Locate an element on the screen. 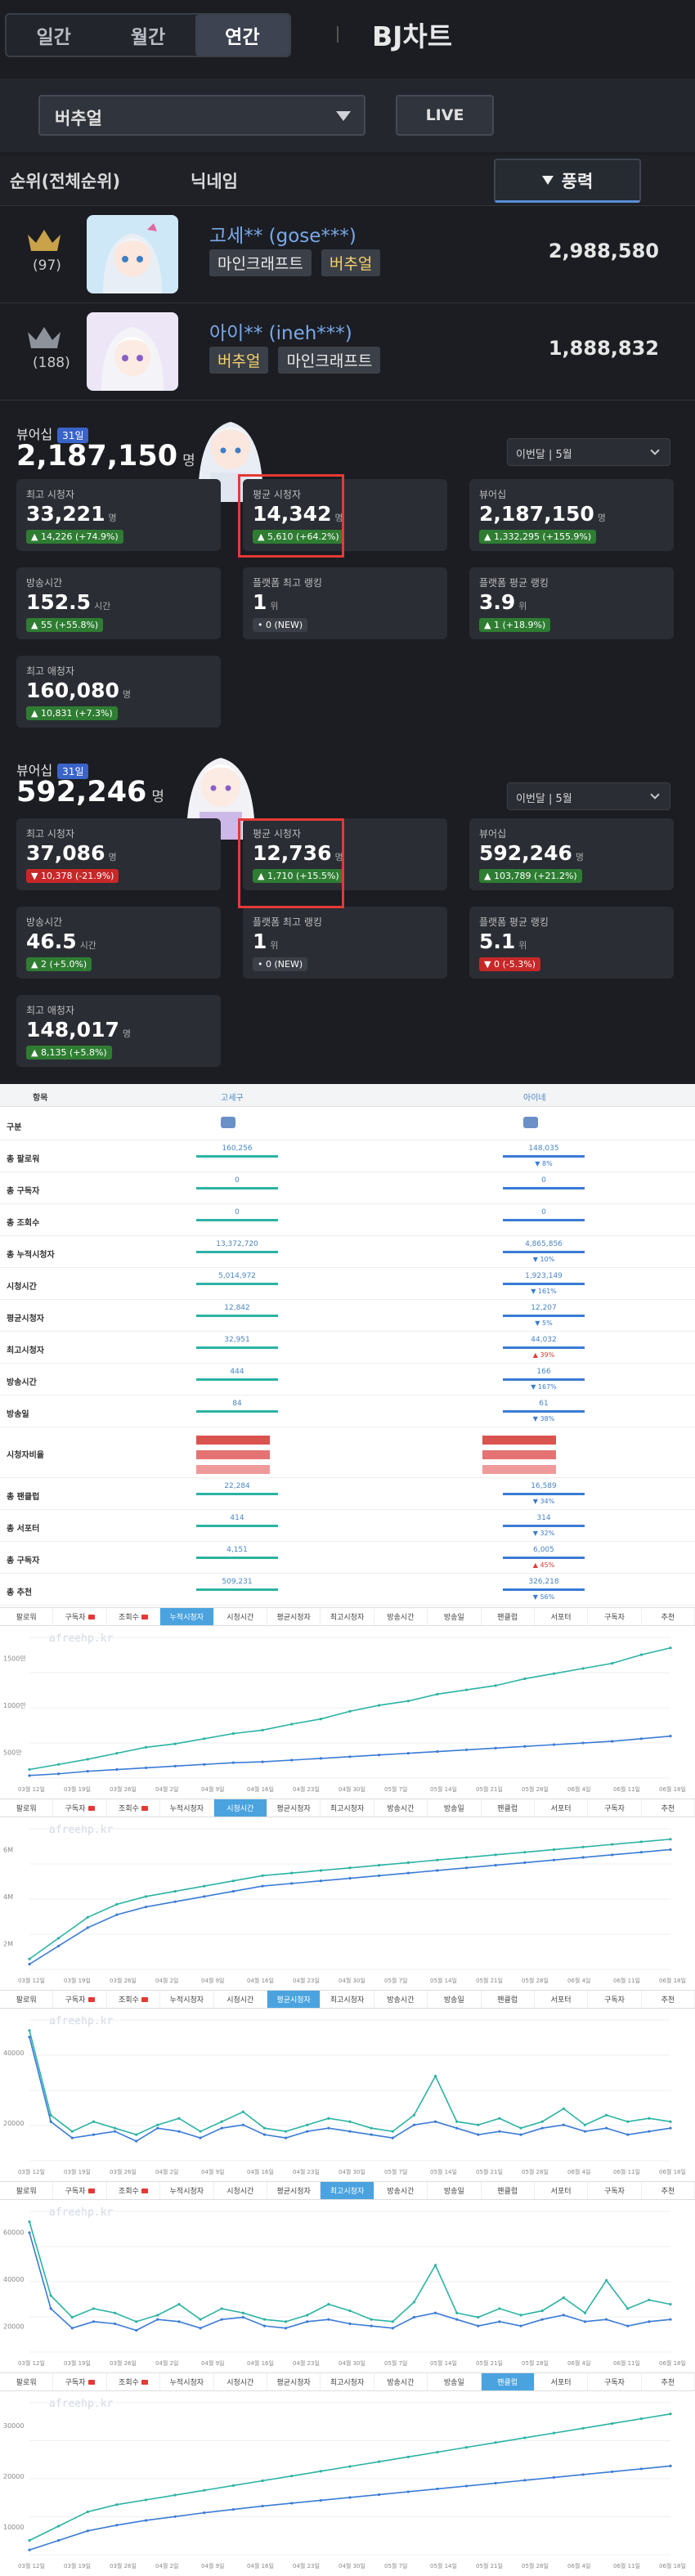 The height and width of the screenshot is (2576, 695). chart-metric-tab: 누적시청자 is located at coordinates (187, 2190).